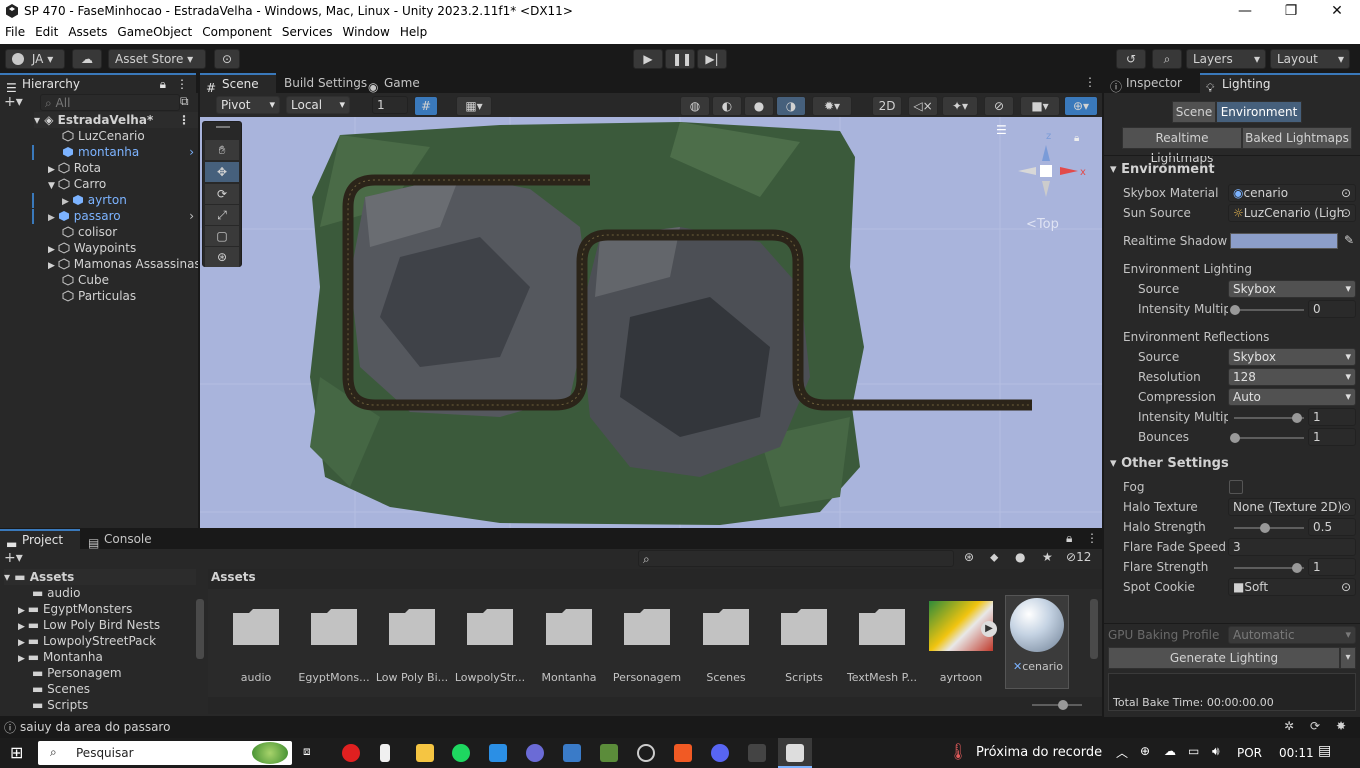 The height and width of the screenshot is (768, 1360). I want to click on search-button: ⌕, so click(1167, 59).